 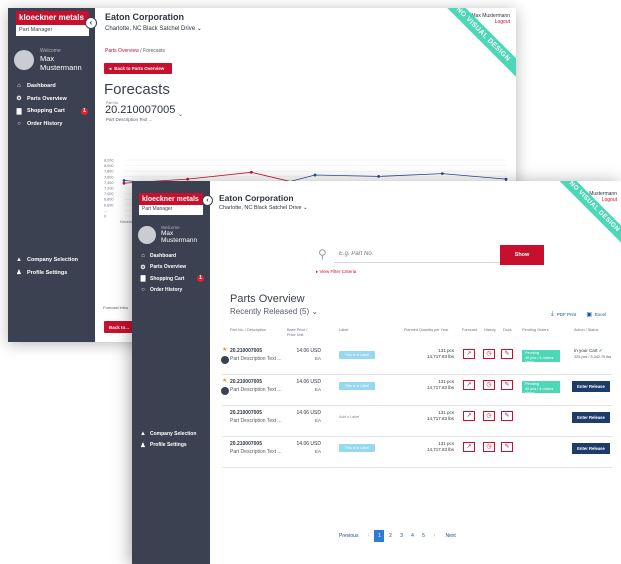 What do you see at coordinates (593, 357) in the screenshot?
I see `cart-status-detail: 325 pcs / 5,342.75 lbs` at bounding box center [593, 357].